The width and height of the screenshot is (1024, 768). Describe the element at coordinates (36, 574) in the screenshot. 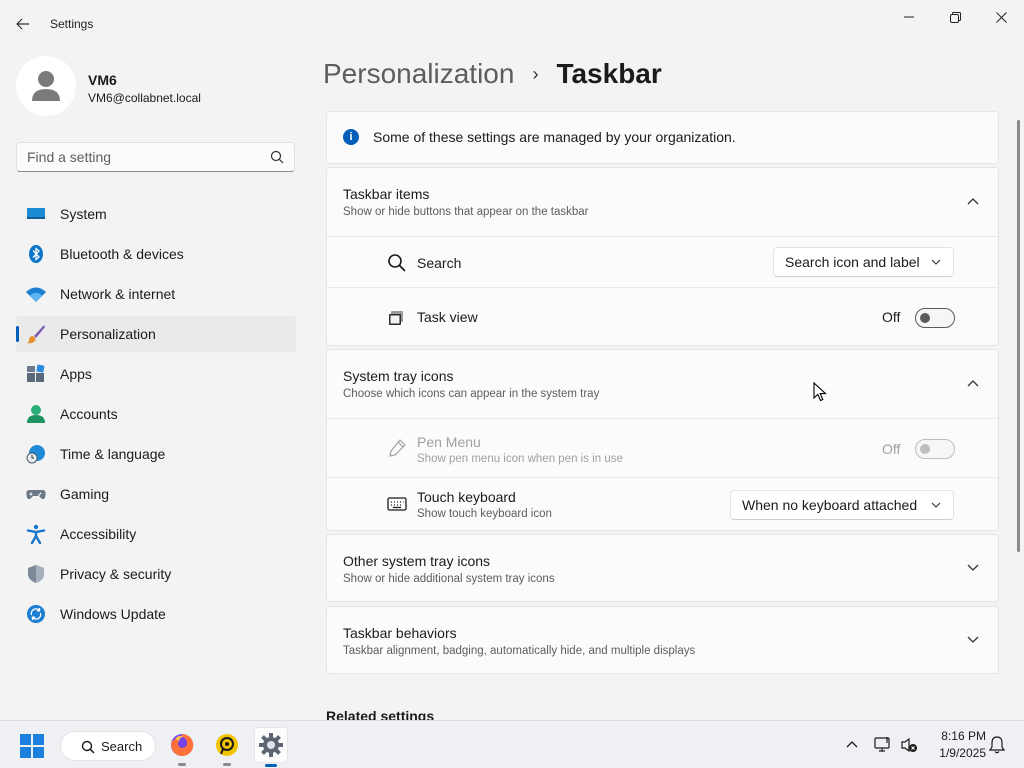

I see `shield-icon` at that location.